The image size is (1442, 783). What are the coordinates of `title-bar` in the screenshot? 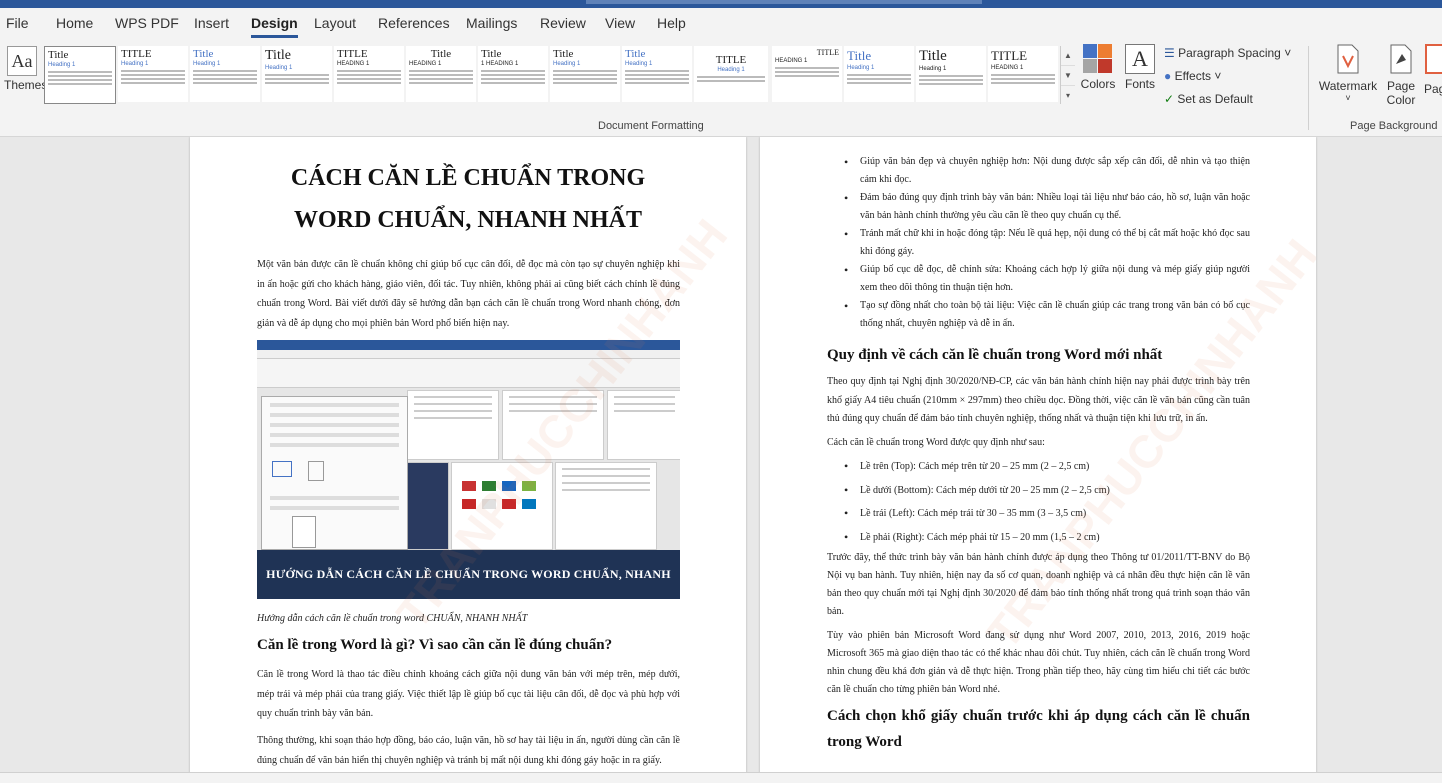 It's located at (721, 4).